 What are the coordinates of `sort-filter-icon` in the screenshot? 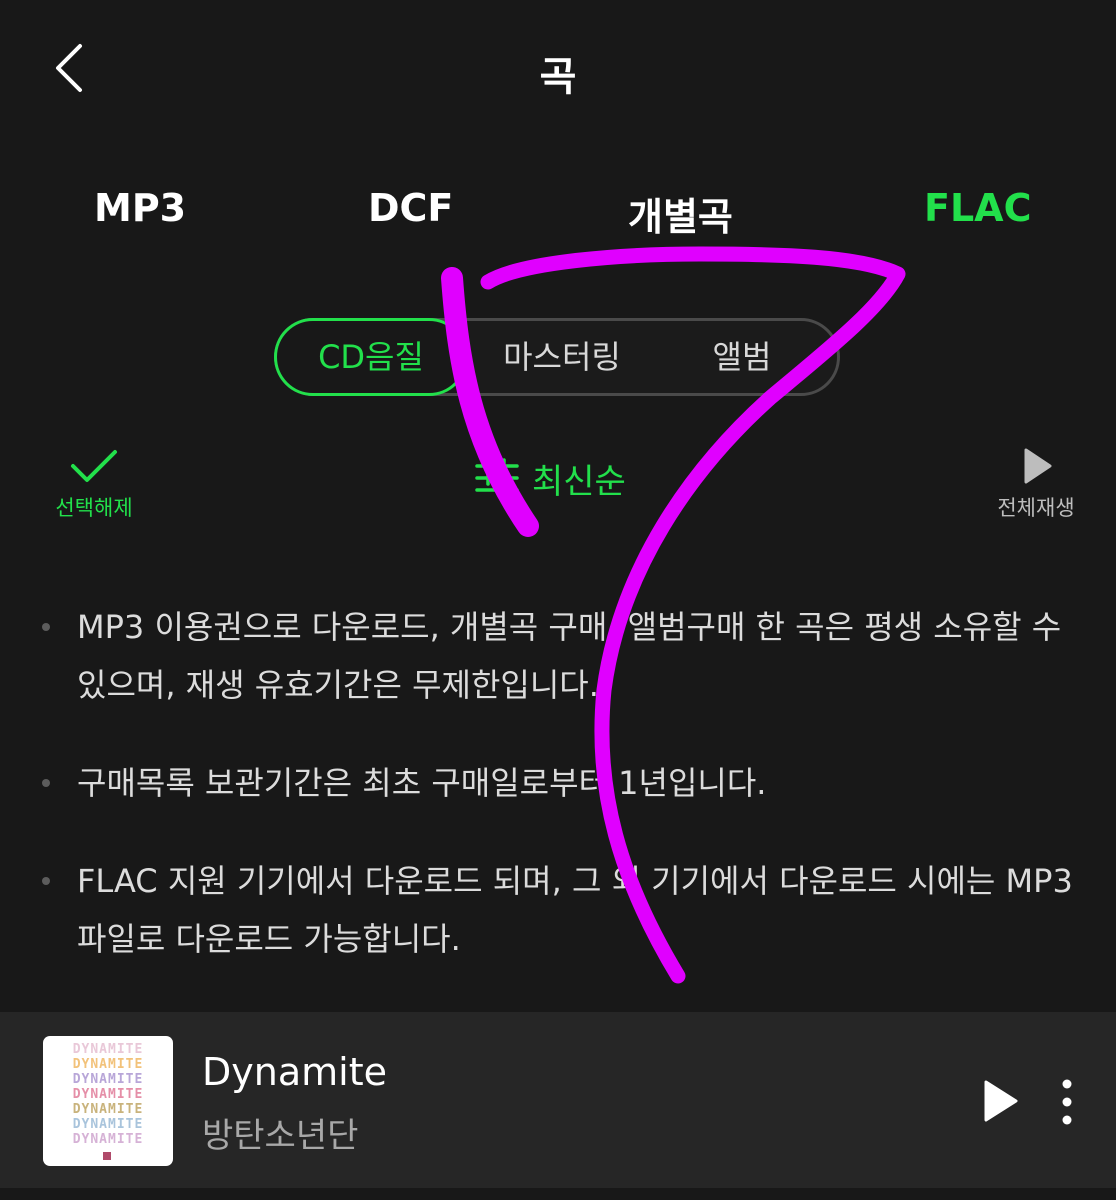 It's located at (497, 478).